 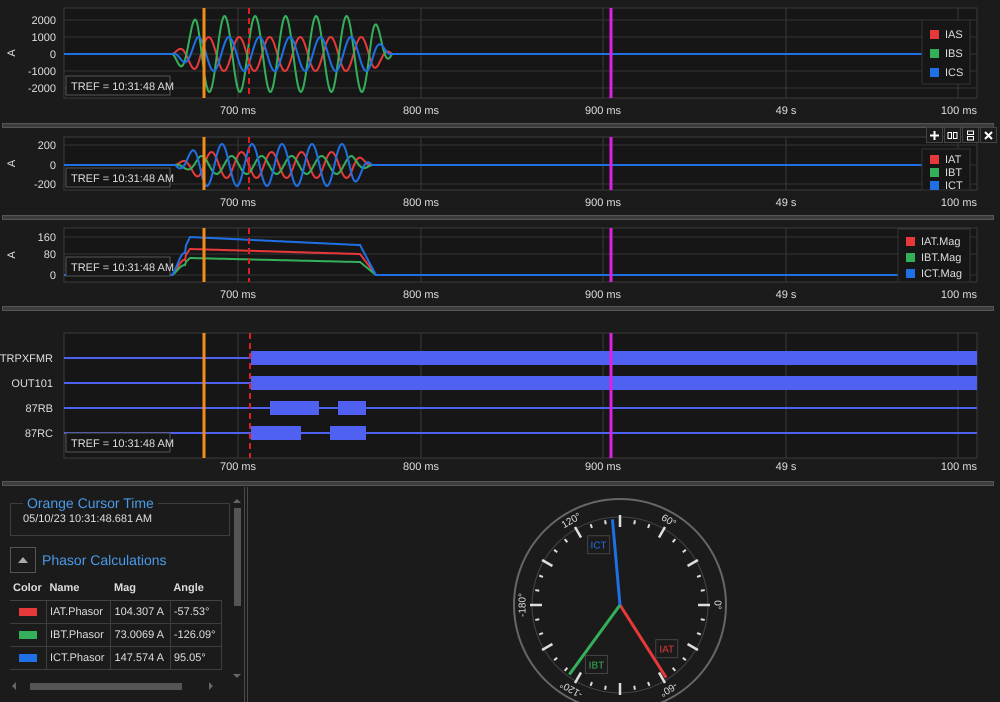 I want to click on y-tick-label: -2000, so click(x=42, y=89).